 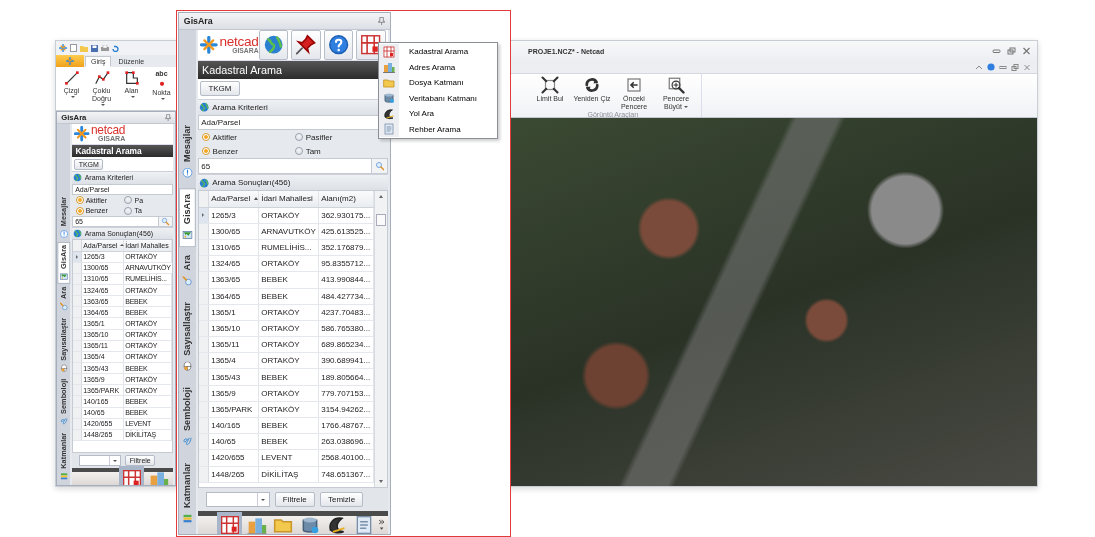 I want to click on sort-arrow-icon, so click(x=256, y=199).